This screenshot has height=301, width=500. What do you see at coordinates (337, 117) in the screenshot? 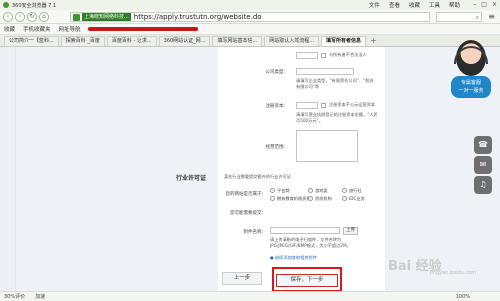
I see `registered-capital-hint: 请填写营业执照登记的注册资本金额，“人民币500万元”。` at bounding box center [337, 117].